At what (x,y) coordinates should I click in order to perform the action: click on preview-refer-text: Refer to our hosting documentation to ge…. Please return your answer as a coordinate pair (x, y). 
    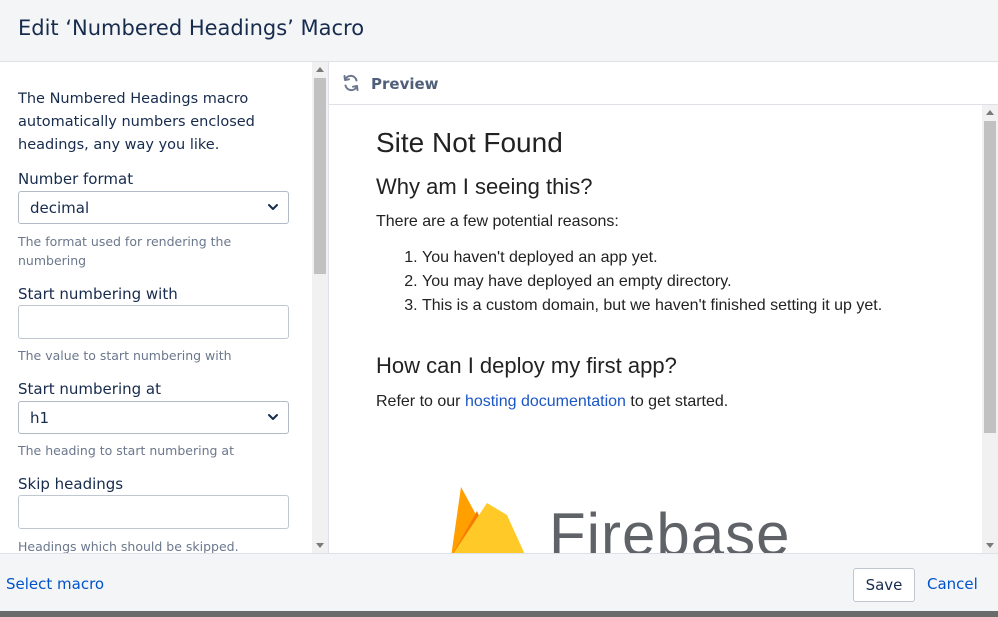
    Looking at the image, I should click on (552, 402).